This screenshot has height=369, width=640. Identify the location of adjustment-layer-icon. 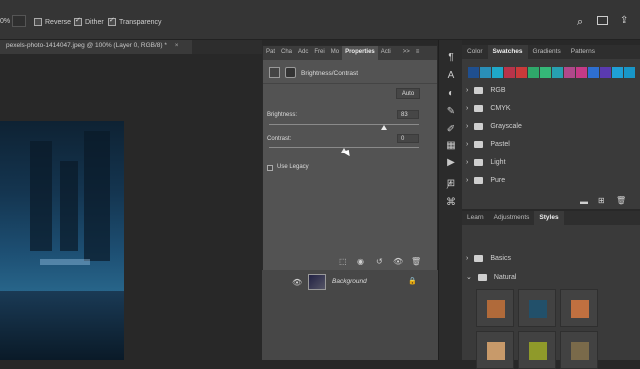
(274, 72).